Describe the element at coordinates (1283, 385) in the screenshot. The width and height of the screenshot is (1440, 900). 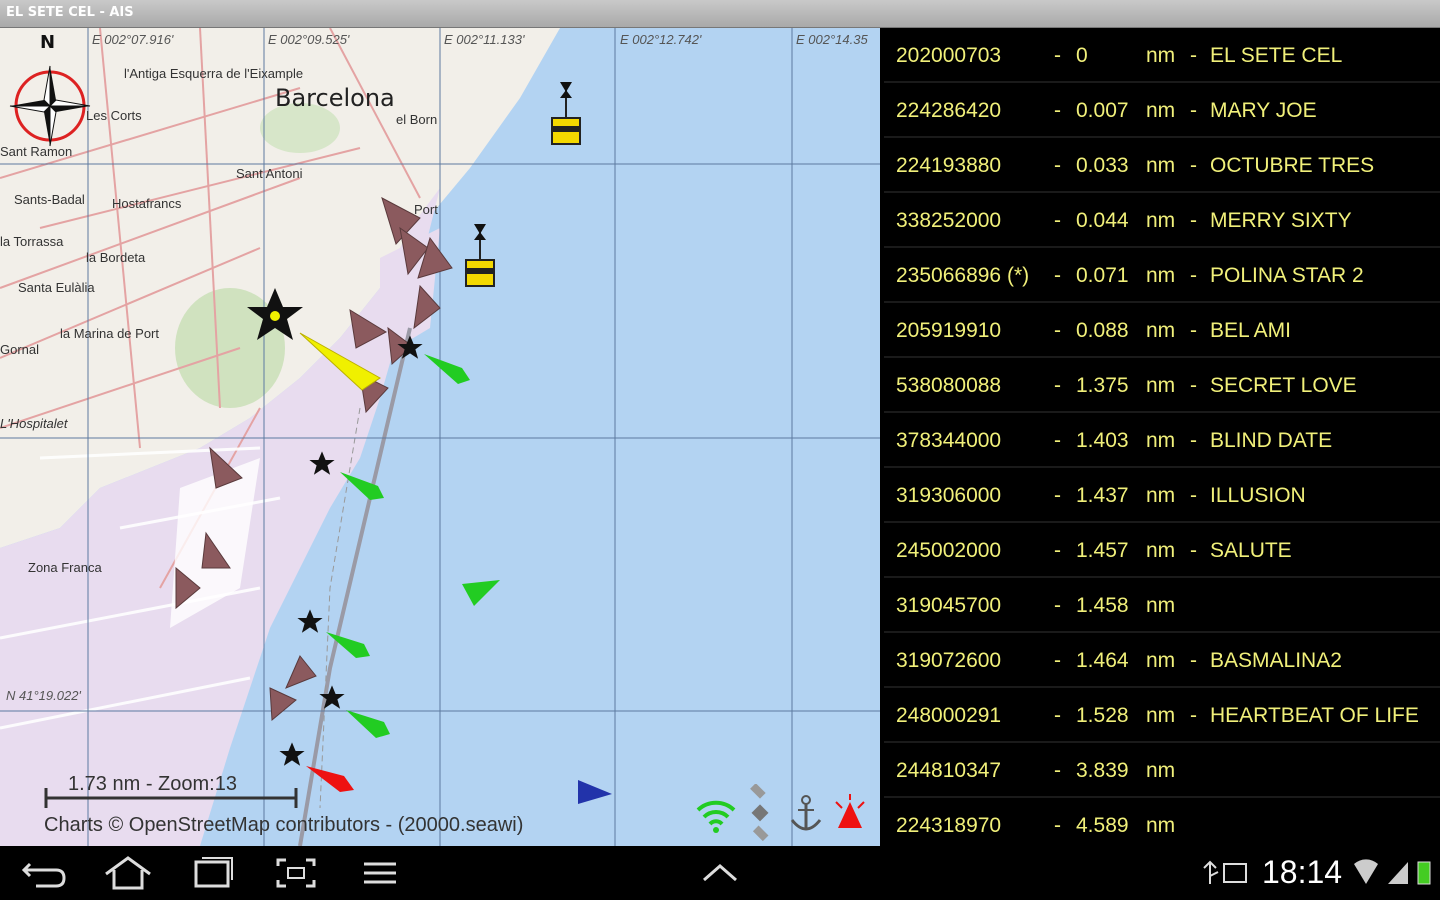
I see `vessel-name: SECRET LOVE` at that location.